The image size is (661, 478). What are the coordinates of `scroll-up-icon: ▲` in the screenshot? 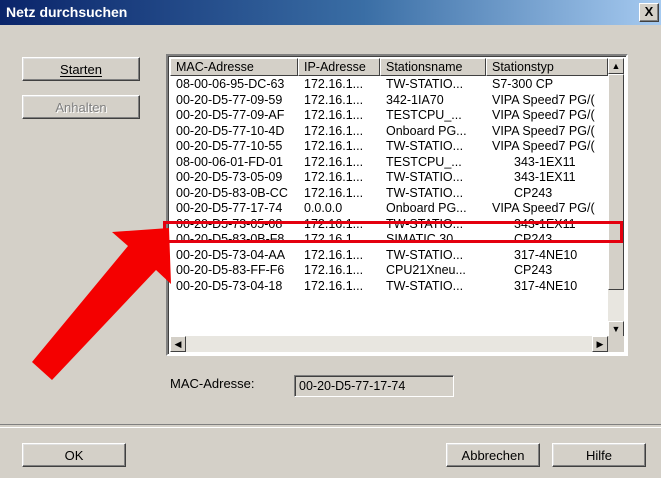 It's located at (616, 66).